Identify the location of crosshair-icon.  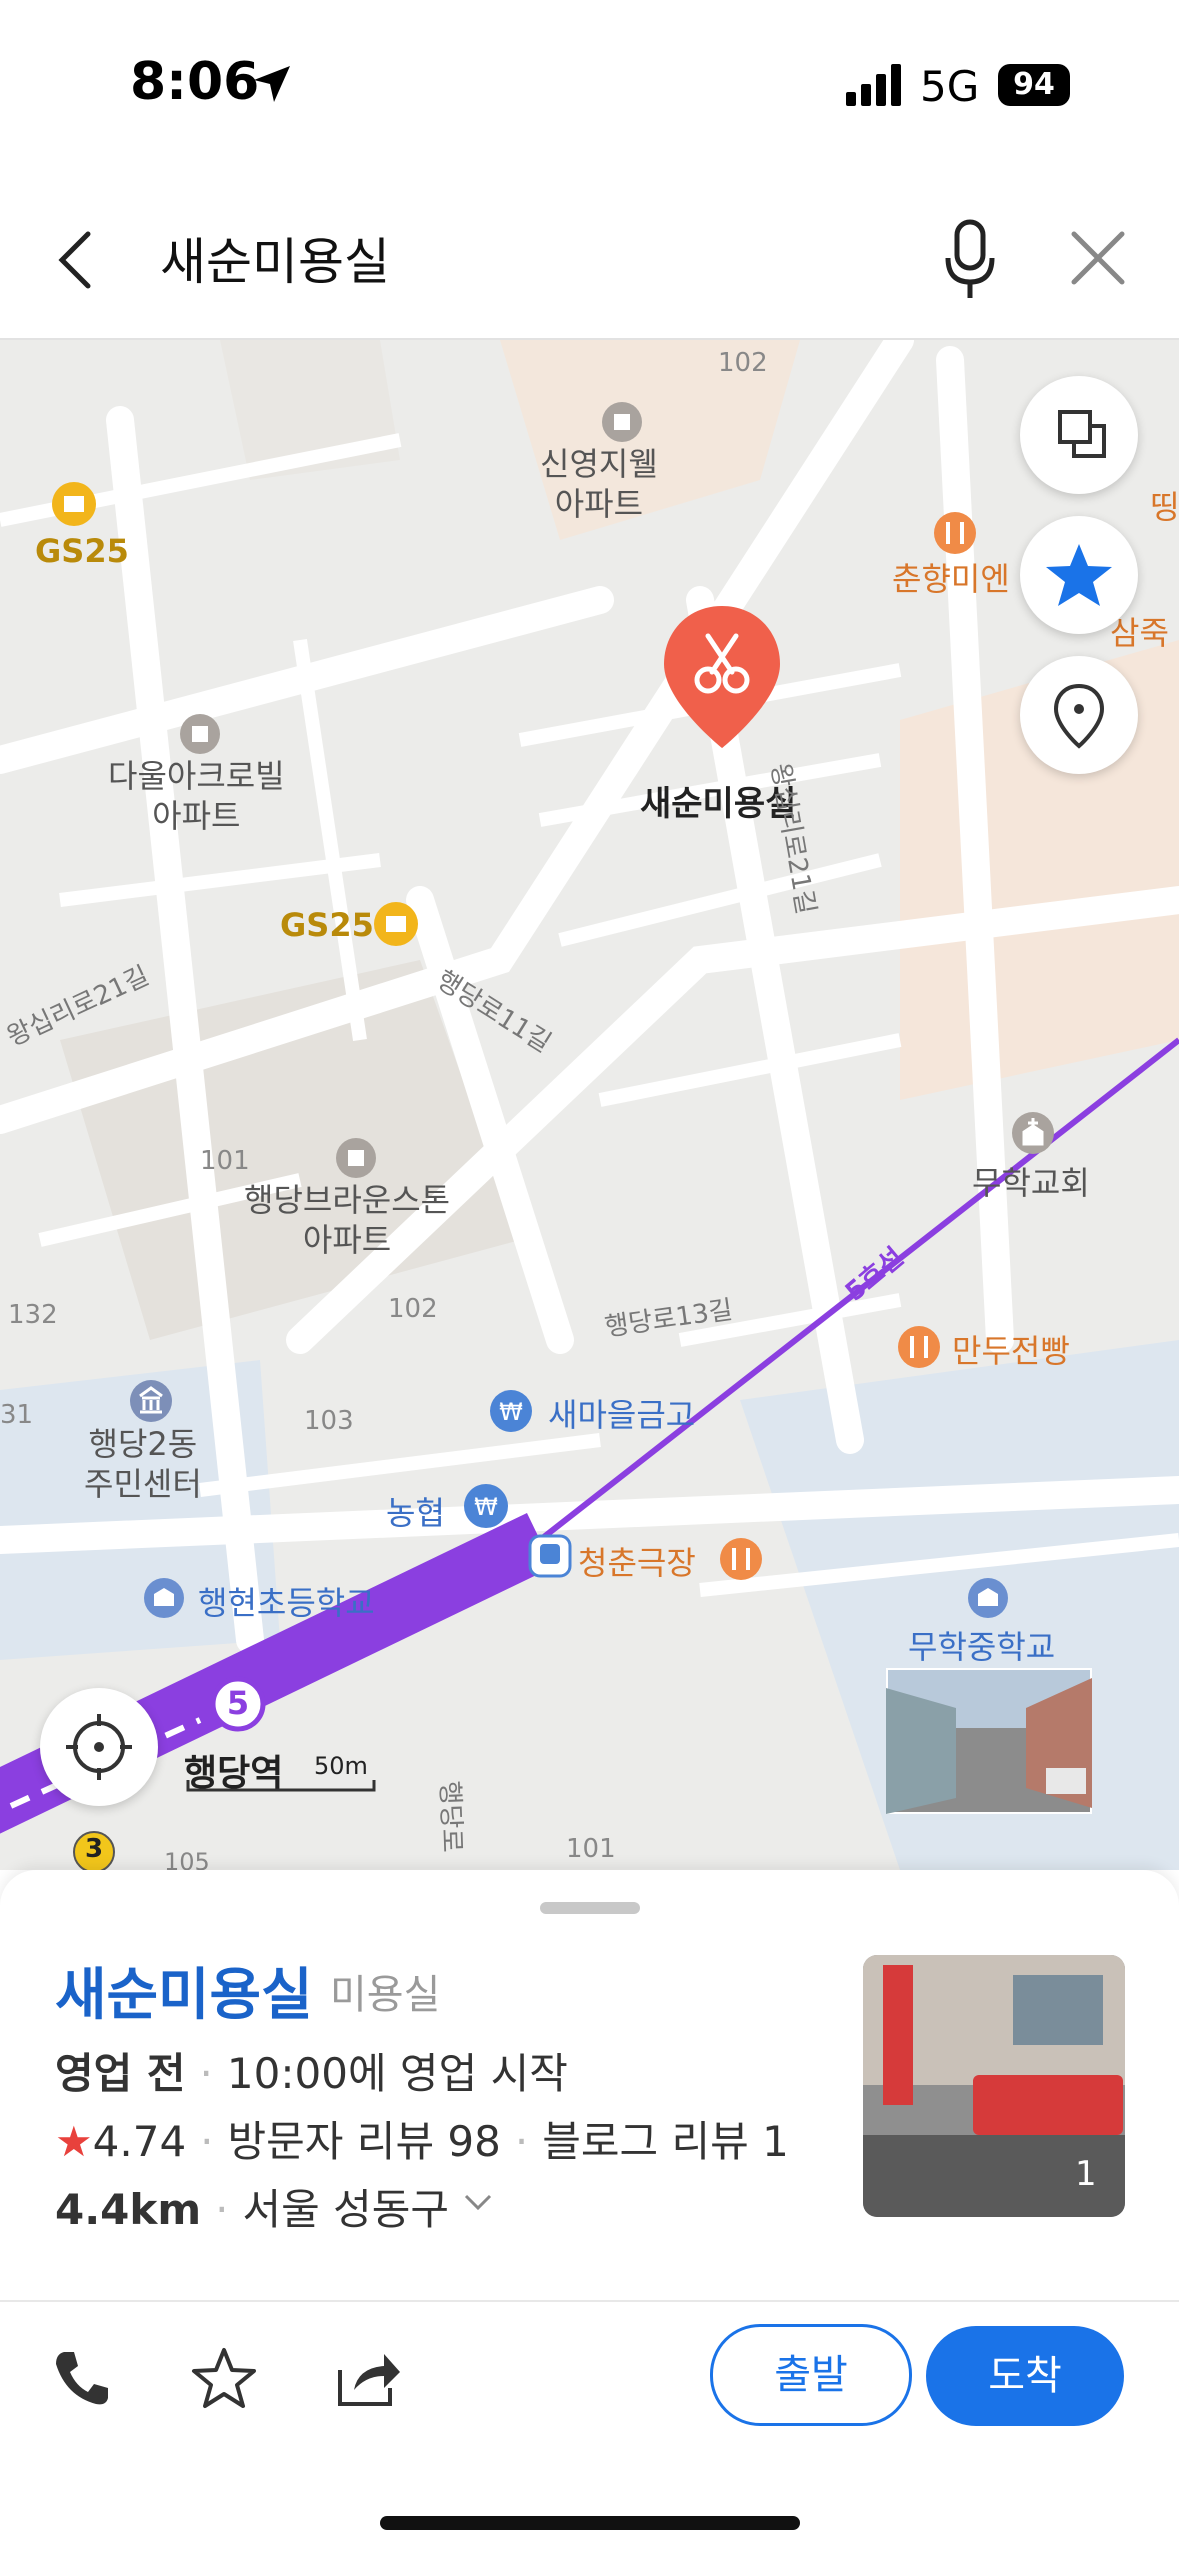
(99, 1747).